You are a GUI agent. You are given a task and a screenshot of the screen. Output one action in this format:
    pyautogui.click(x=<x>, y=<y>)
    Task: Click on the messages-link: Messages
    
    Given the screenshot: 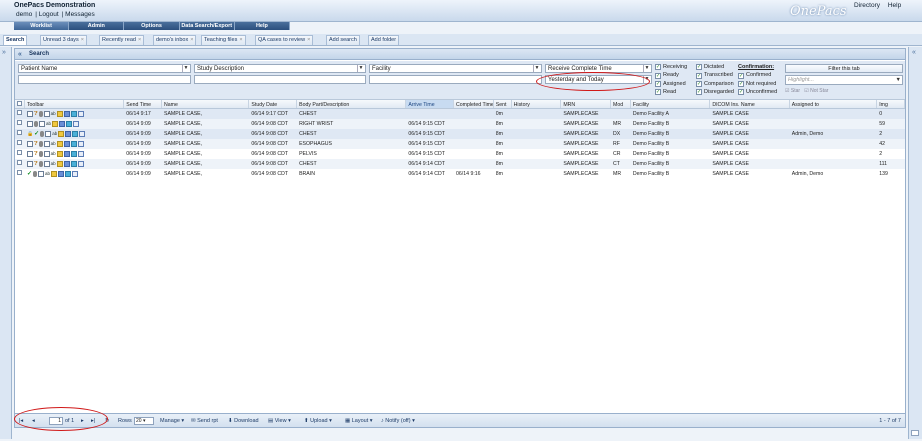 What is the action you would take?
    pyautogui.click(x=80, y=14)
    